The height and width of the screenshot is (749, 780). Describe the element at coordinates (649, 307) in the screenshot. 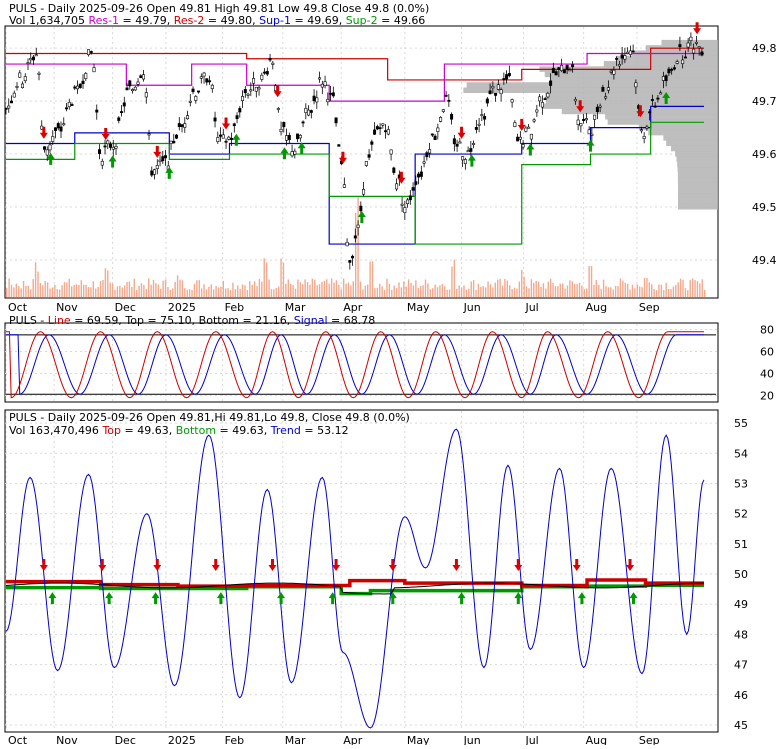

I see `price-x-tick-label: Sep` at that location.